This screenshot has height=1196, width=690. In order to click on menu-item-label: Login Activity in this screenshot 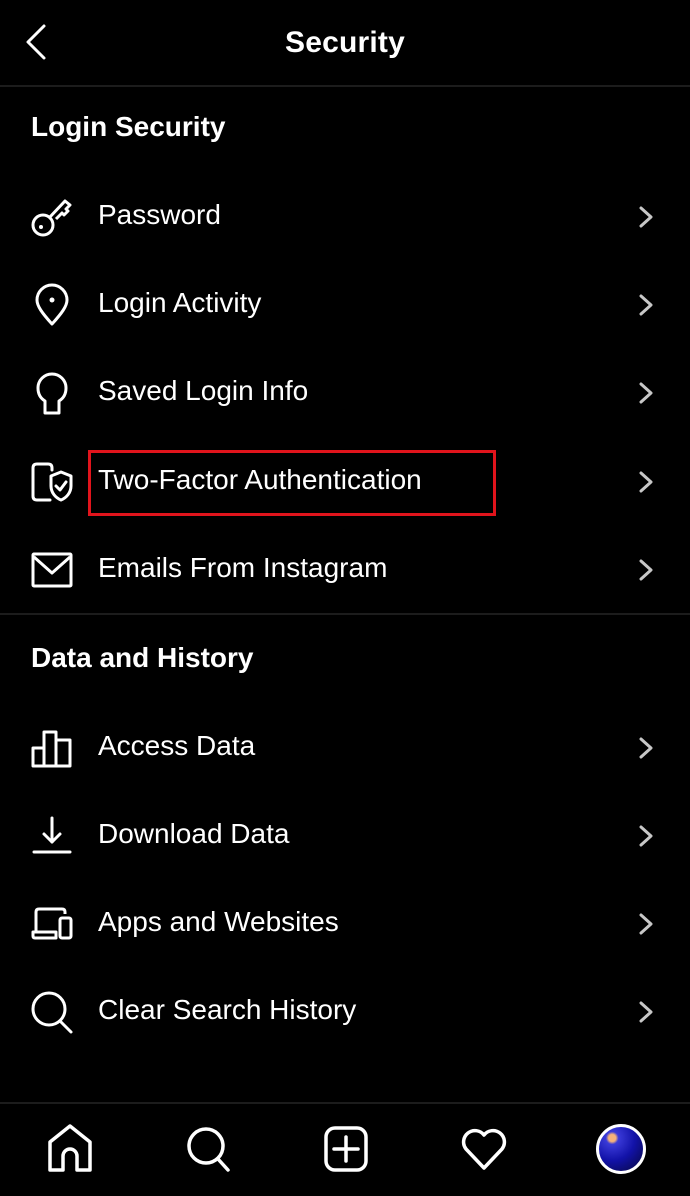, I will do `click(180, 302)`.